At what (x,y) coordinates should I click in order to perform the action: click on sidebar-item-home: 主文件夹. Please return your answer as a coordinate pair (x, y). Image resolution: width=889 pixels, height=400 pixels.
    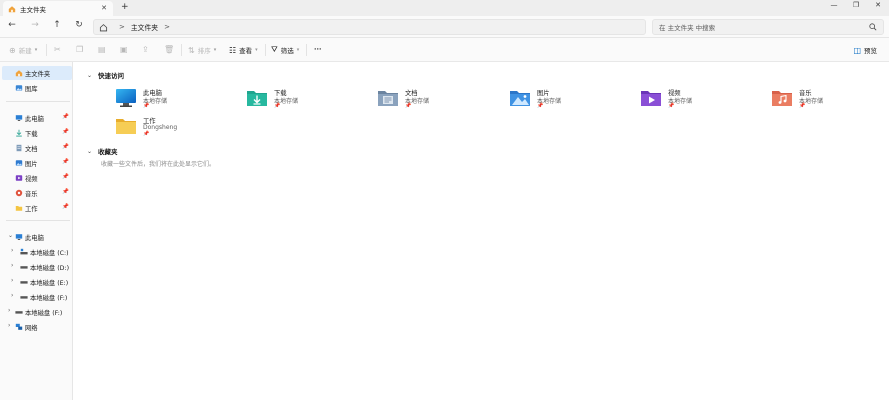
    Looking at the image, I should click on (37, 73).